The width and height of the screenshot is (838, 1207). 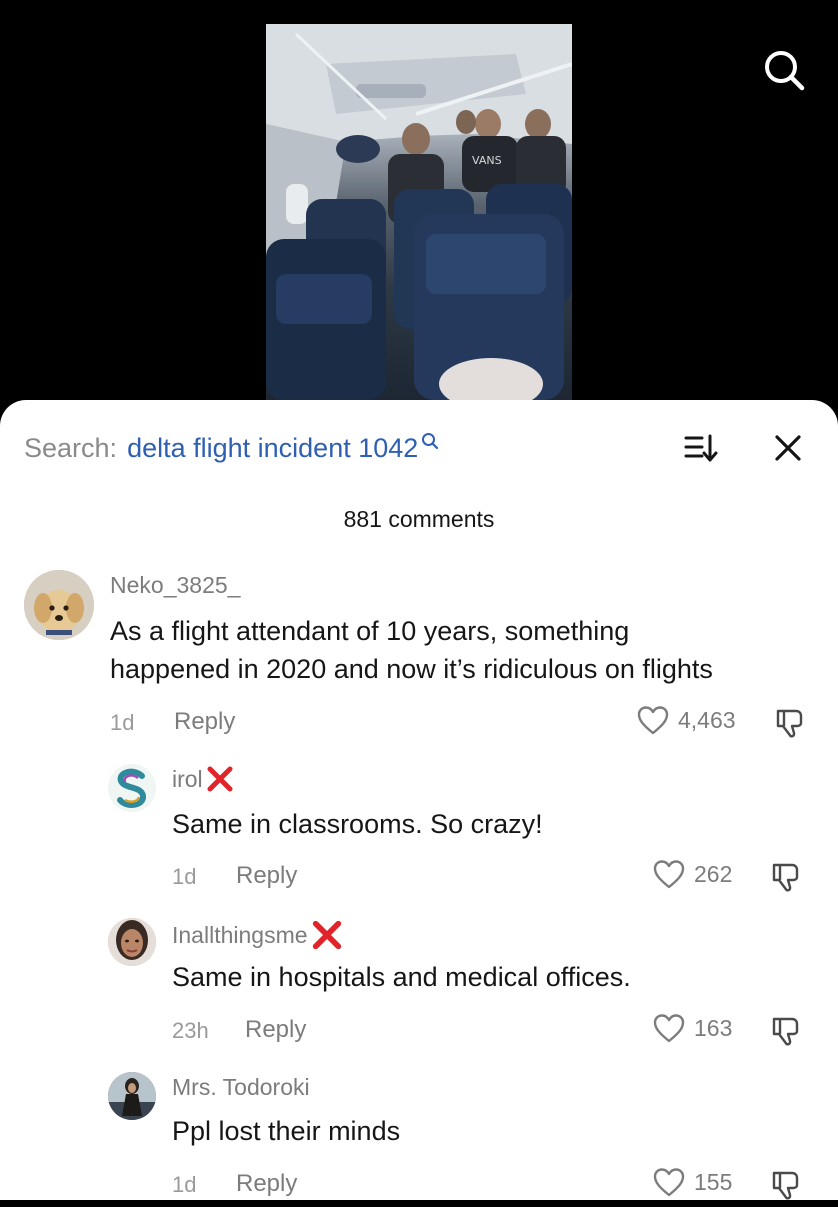 What do you see at coordinates (401, 977) in the screenshot?
I see `comment-text: Same in hospitals and medical offices.` at bounding box center [401, 977].